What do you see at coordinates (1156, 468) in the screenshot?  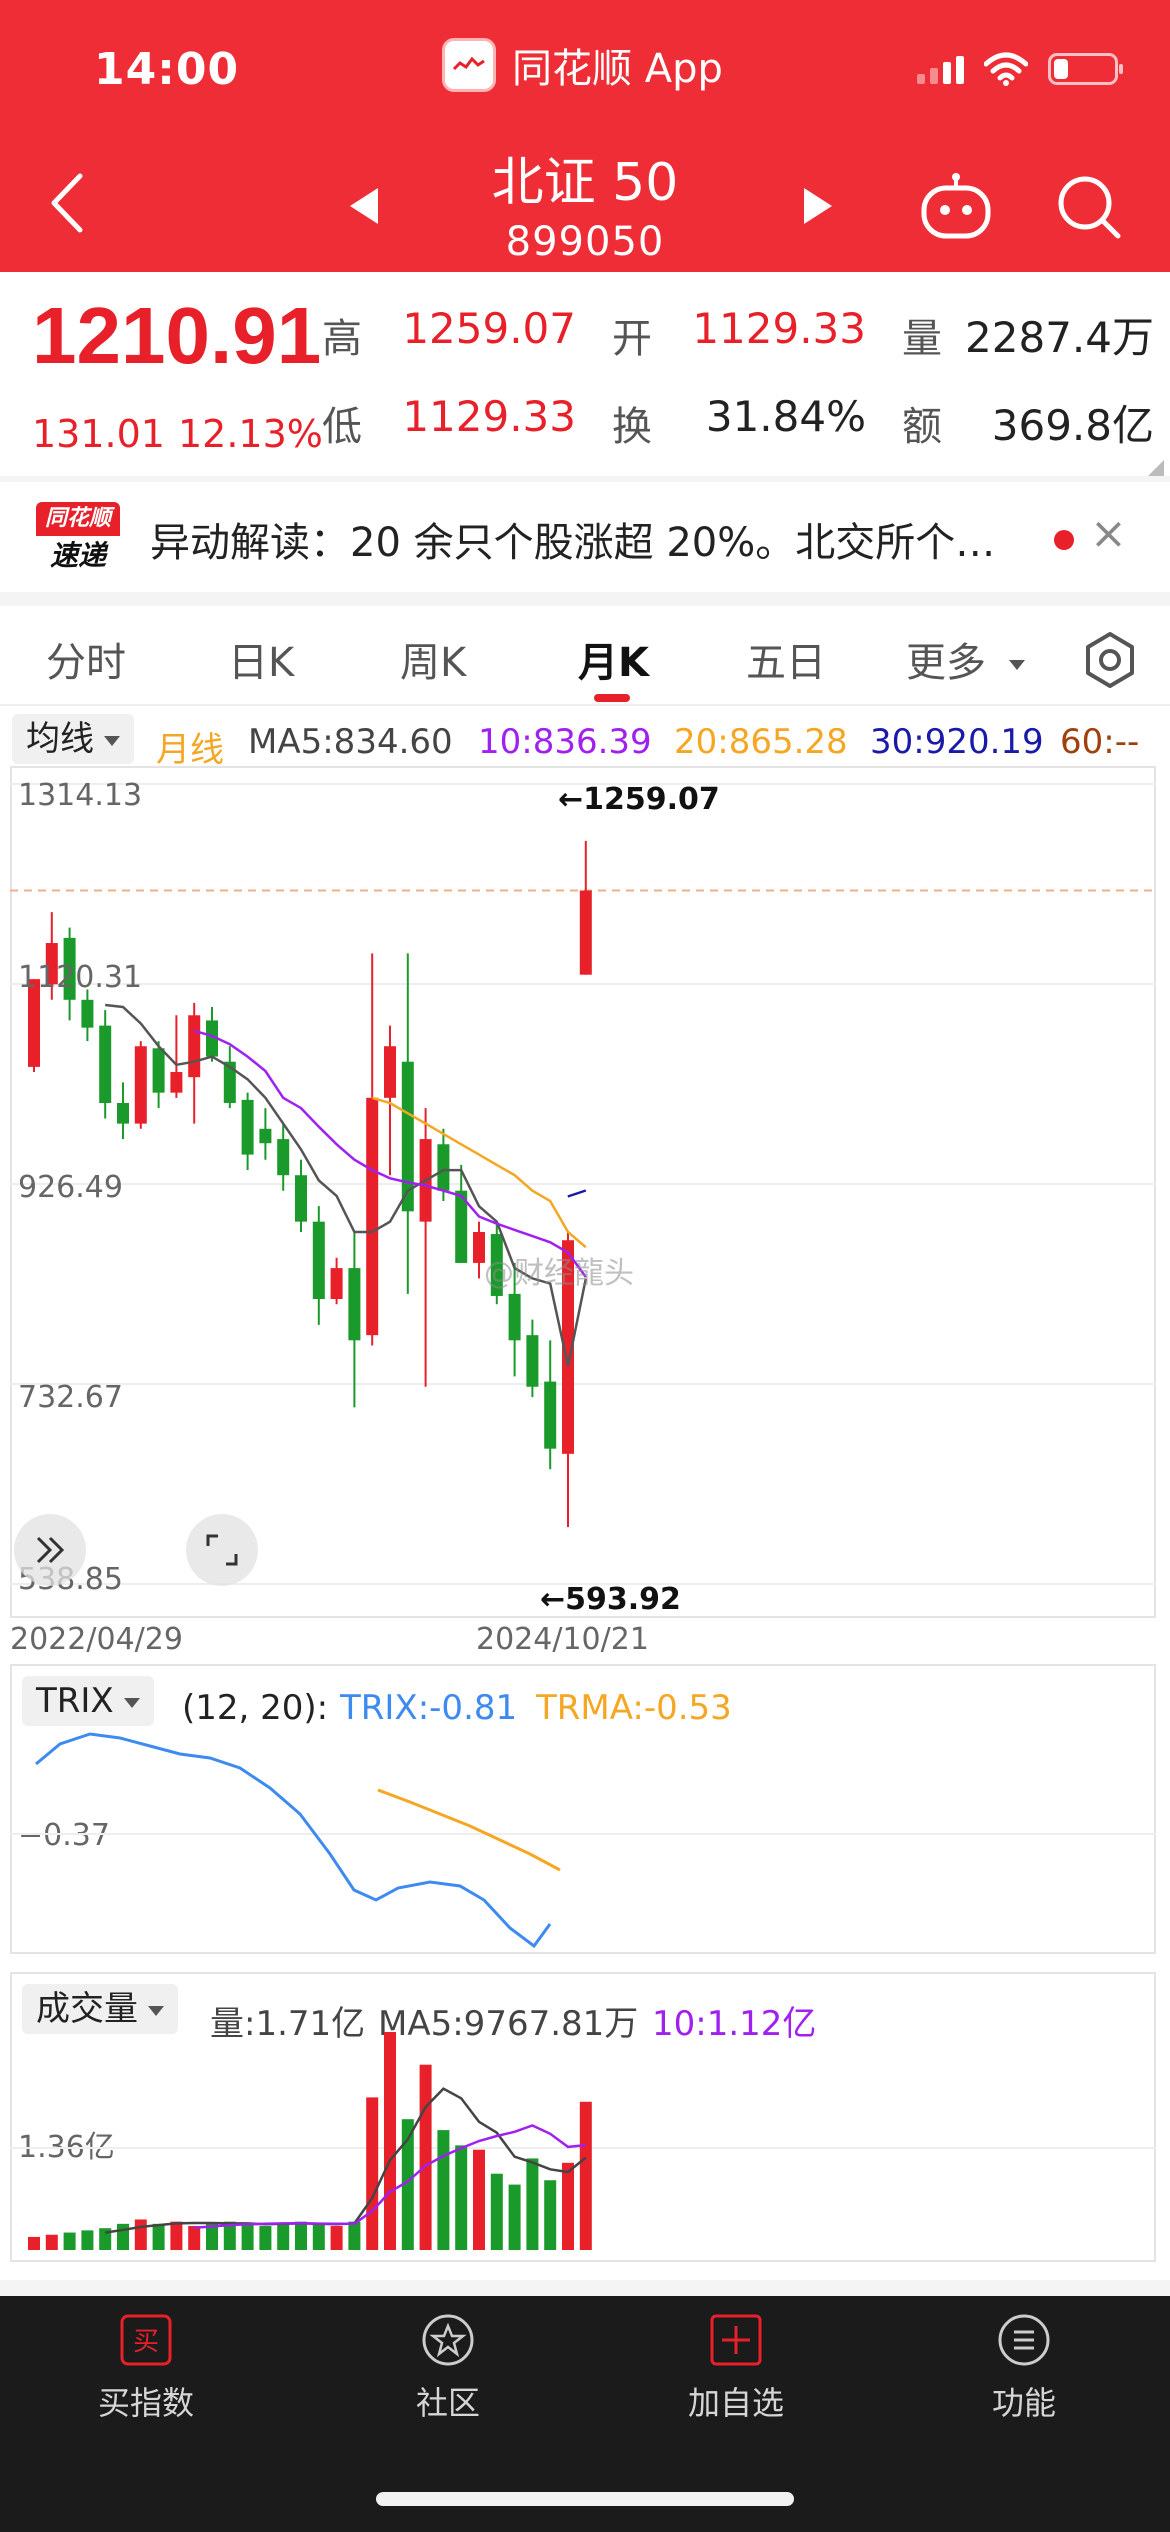 I see `expand-corner-icon` at bounding box center [1156, 468].